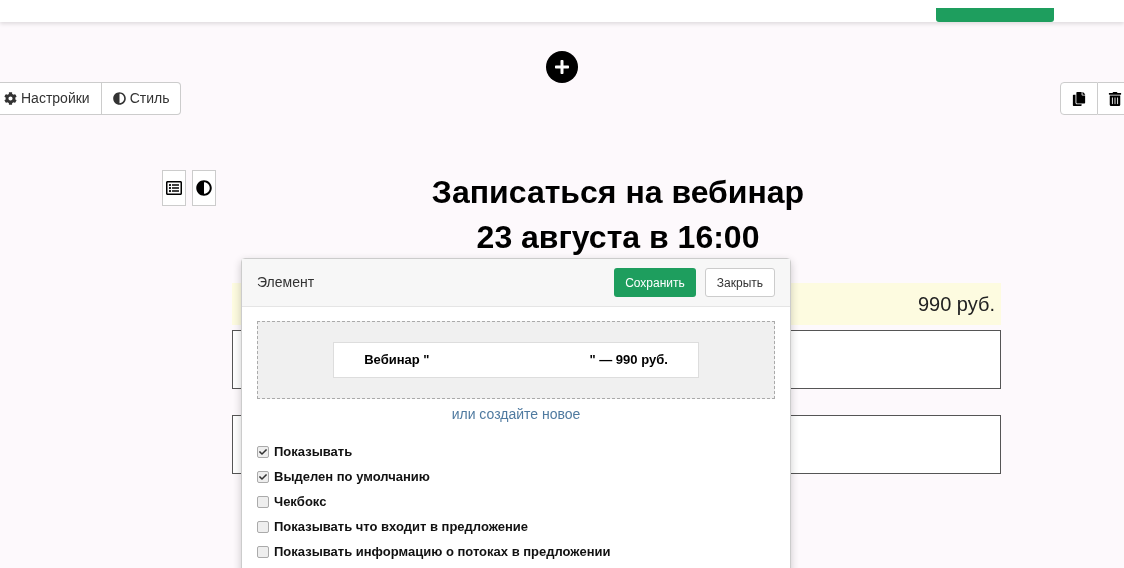 Image resolution: width=1124 pixels, height=568 pixels. What do you see at coordinates (313, 452) in the screenshot?
I see `option-label: Показывать` at bounding box center [313, 452].